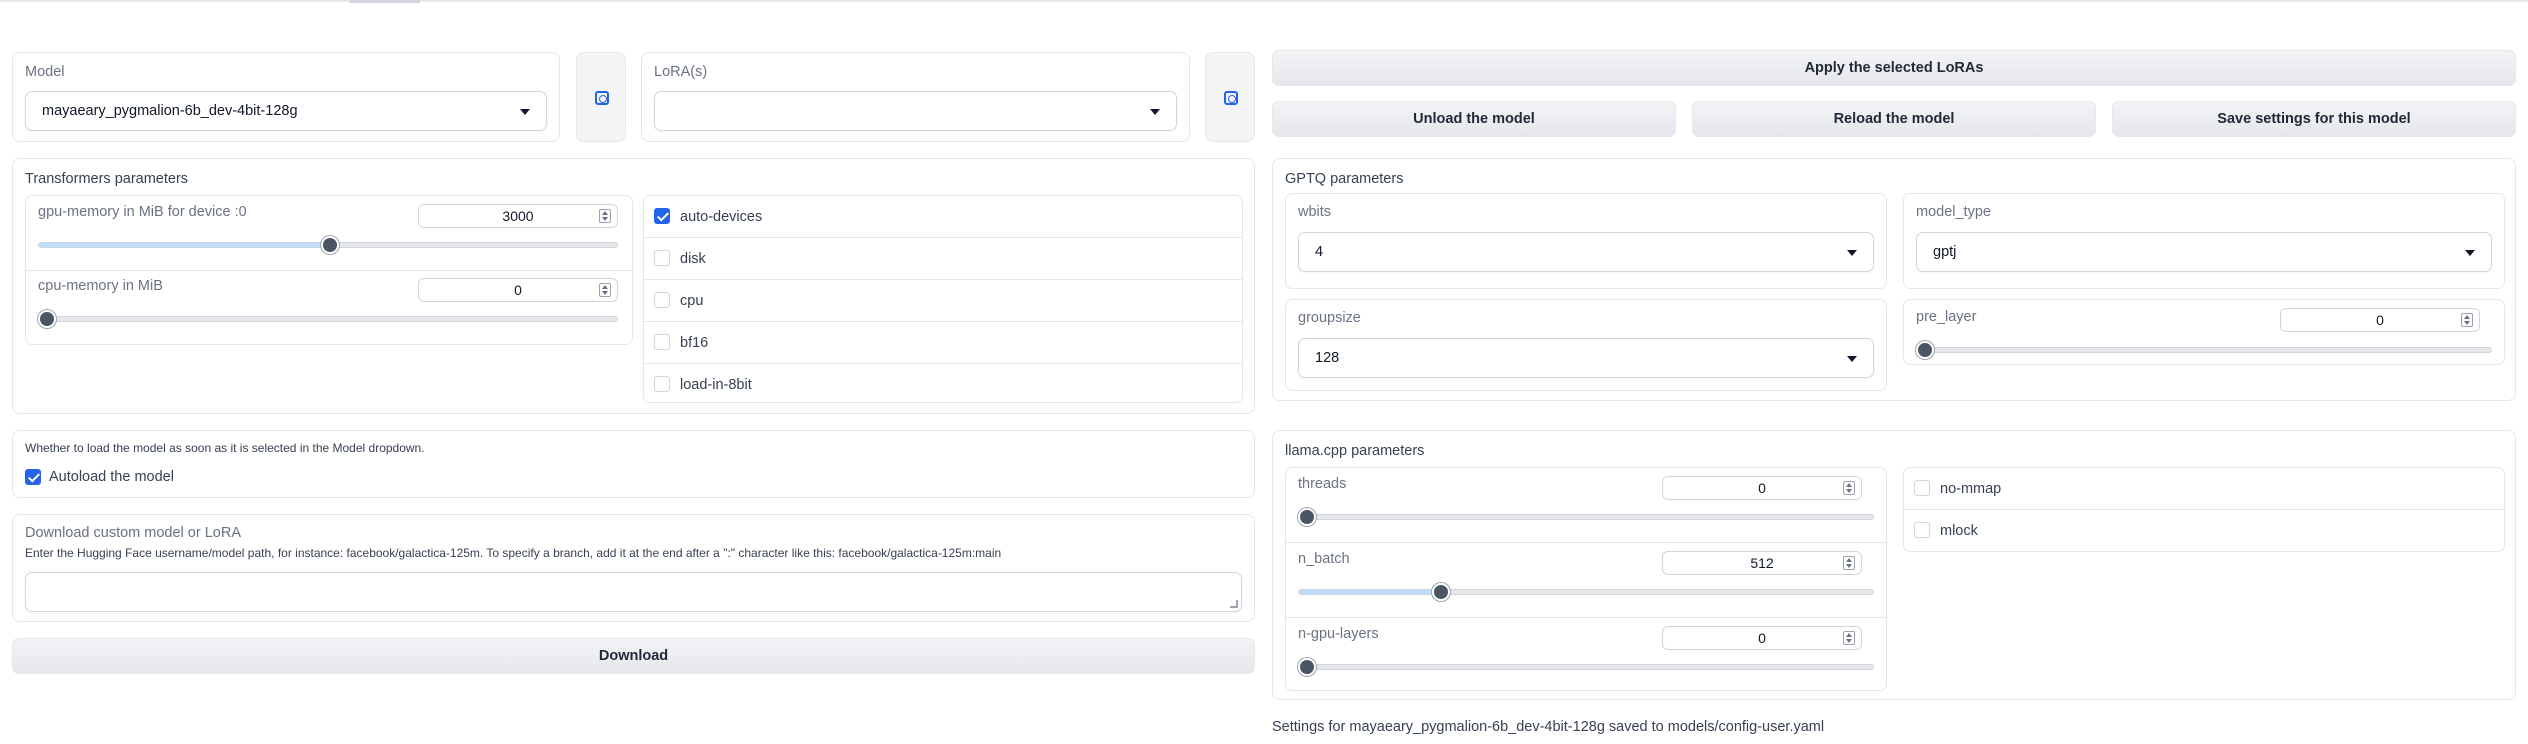 The image size is (2528, 744). I want to click on refresh-models-button, so click(601, 97).